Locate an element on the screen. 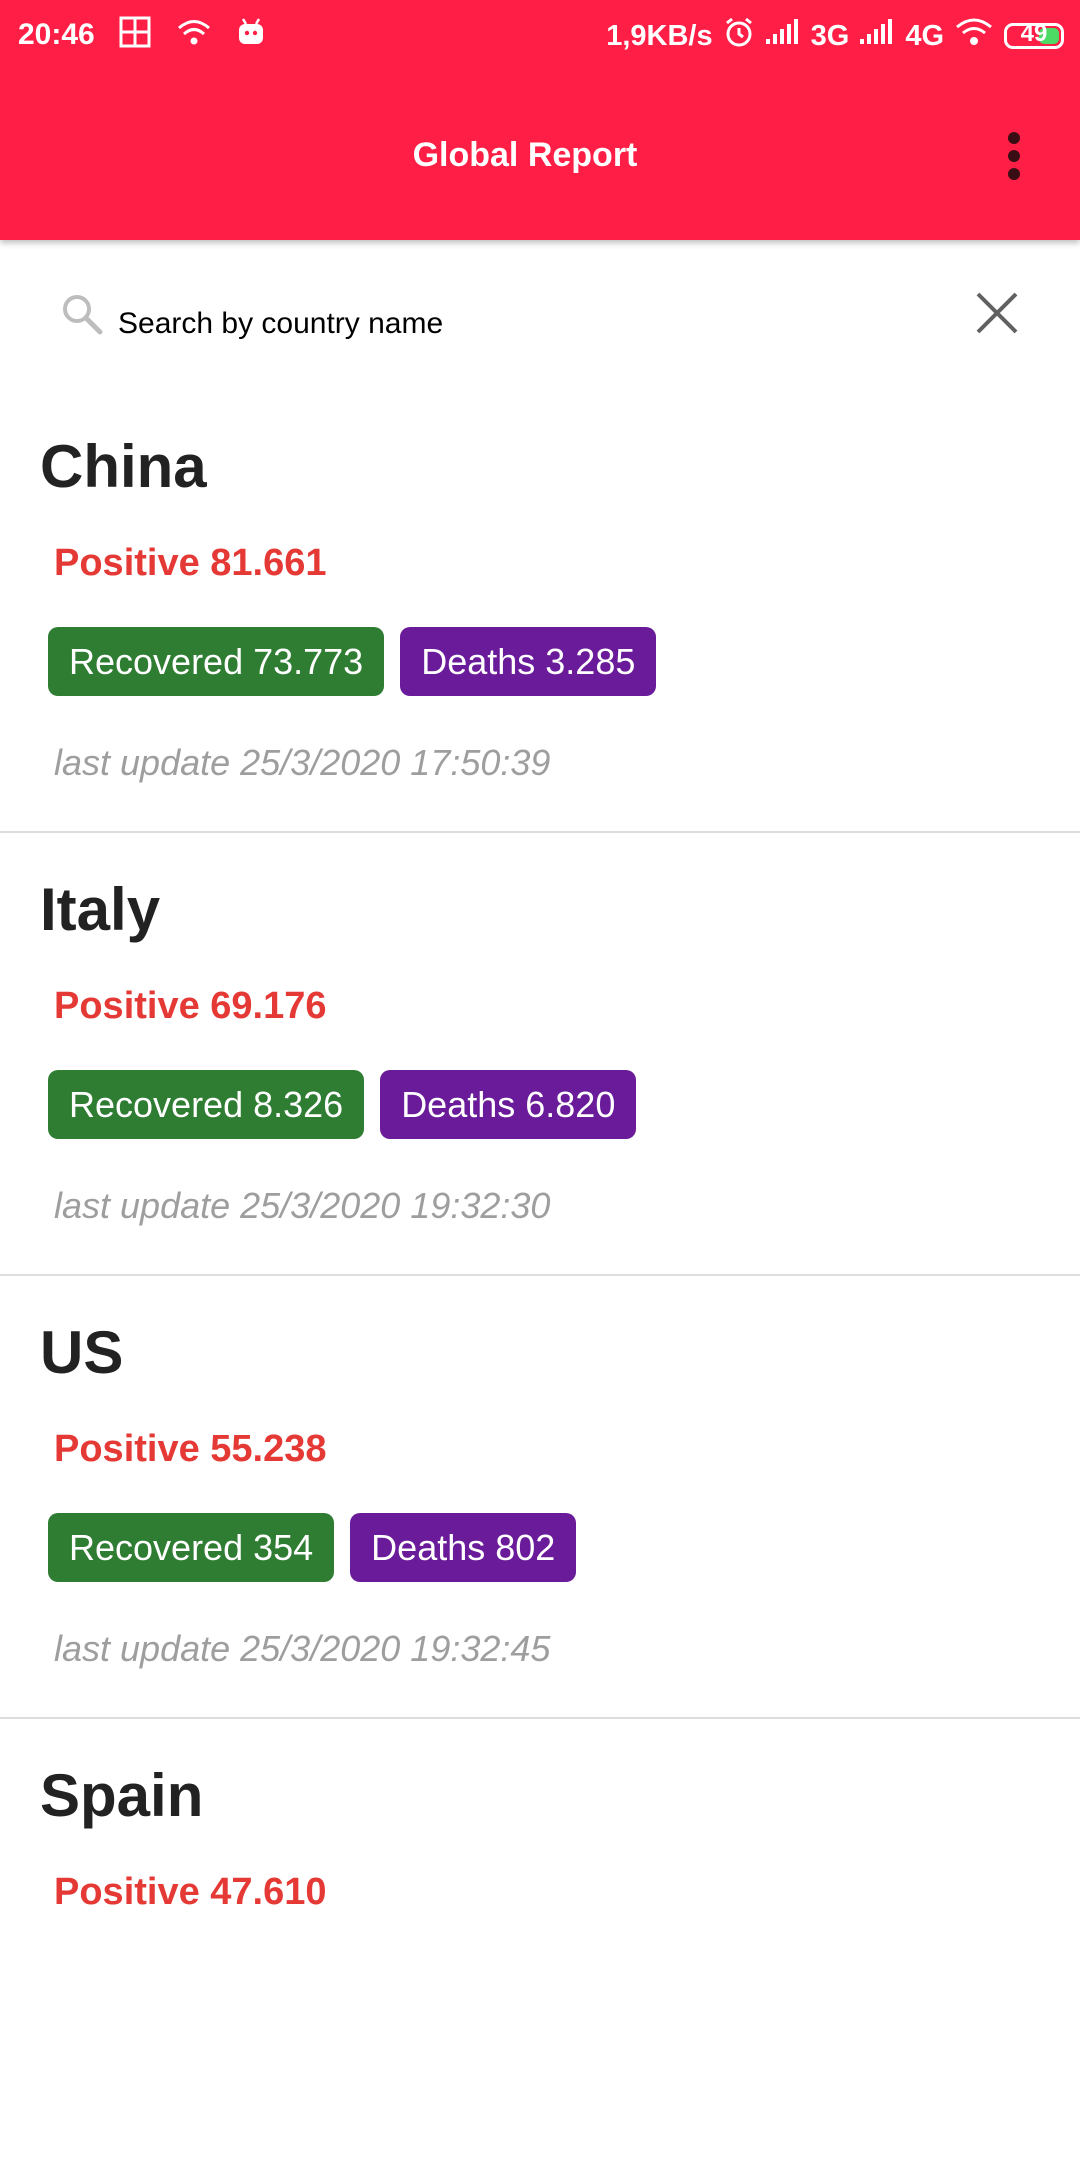 This screenshot has width=1080, height=2162. clear-search-button is located at coordinates (997, 313).